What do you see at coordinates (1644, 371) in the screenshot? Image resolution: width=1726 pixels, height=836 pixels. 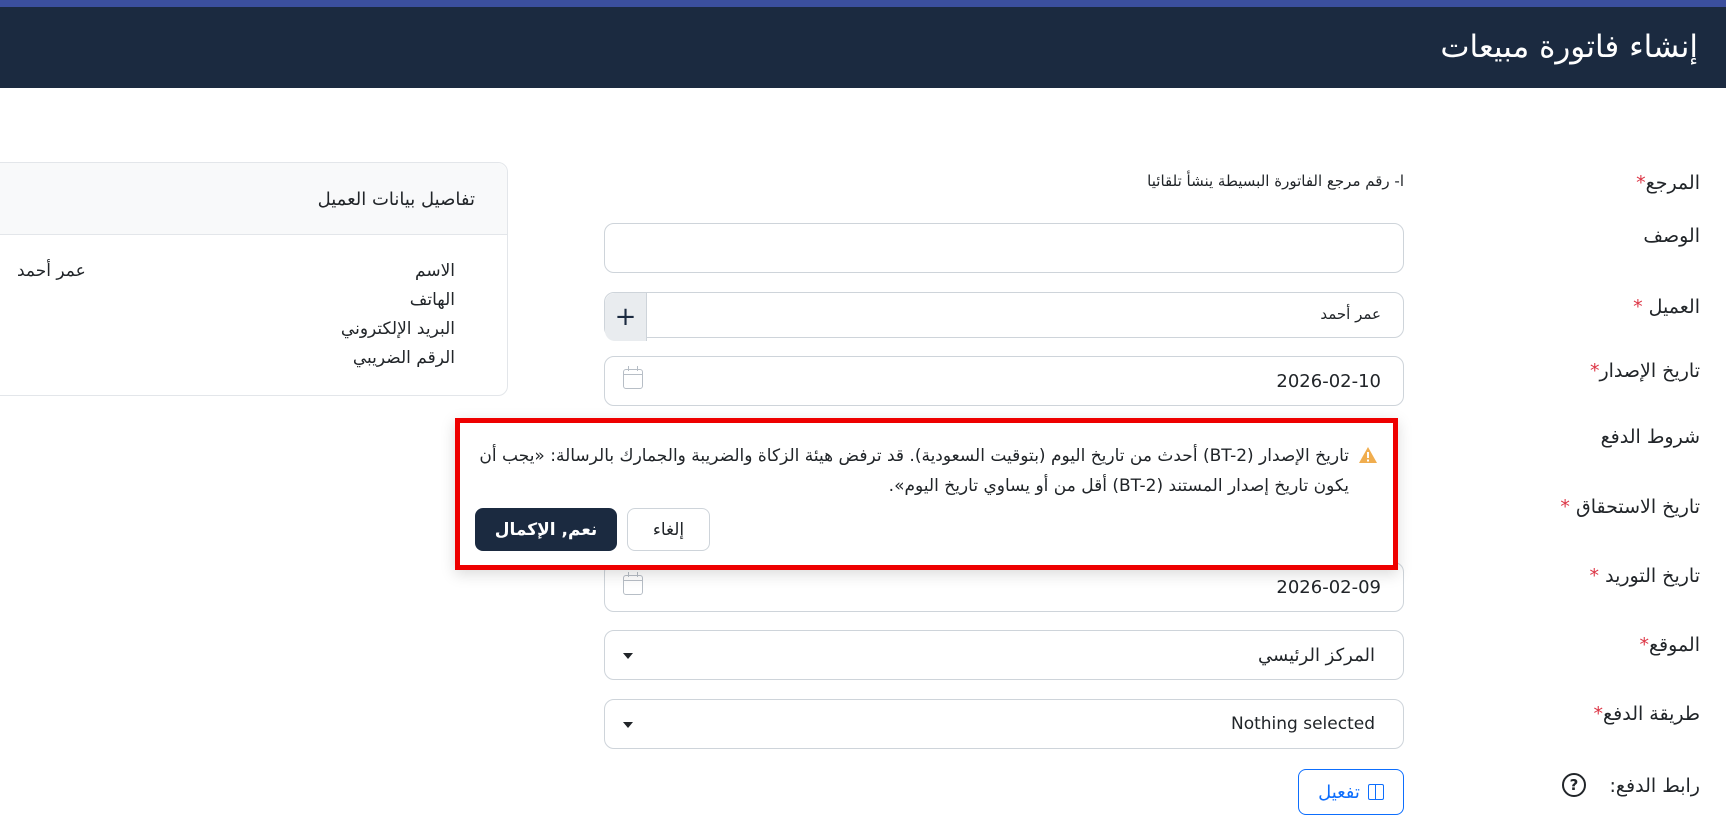 I see `issue-date-label: تاريخ الإصدار*` at bounding box center [1644, 371].